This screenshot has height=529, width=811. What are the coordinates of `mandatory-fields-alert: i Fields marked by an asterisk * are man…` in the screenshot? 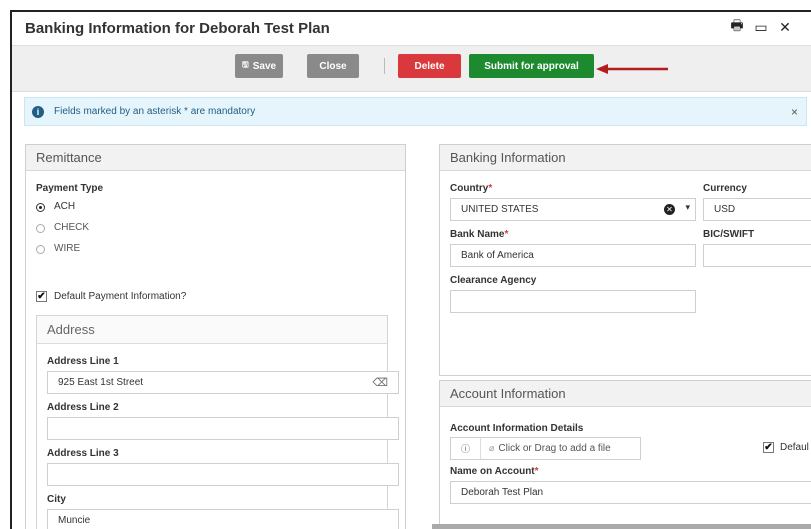 It's located at (415, 111).